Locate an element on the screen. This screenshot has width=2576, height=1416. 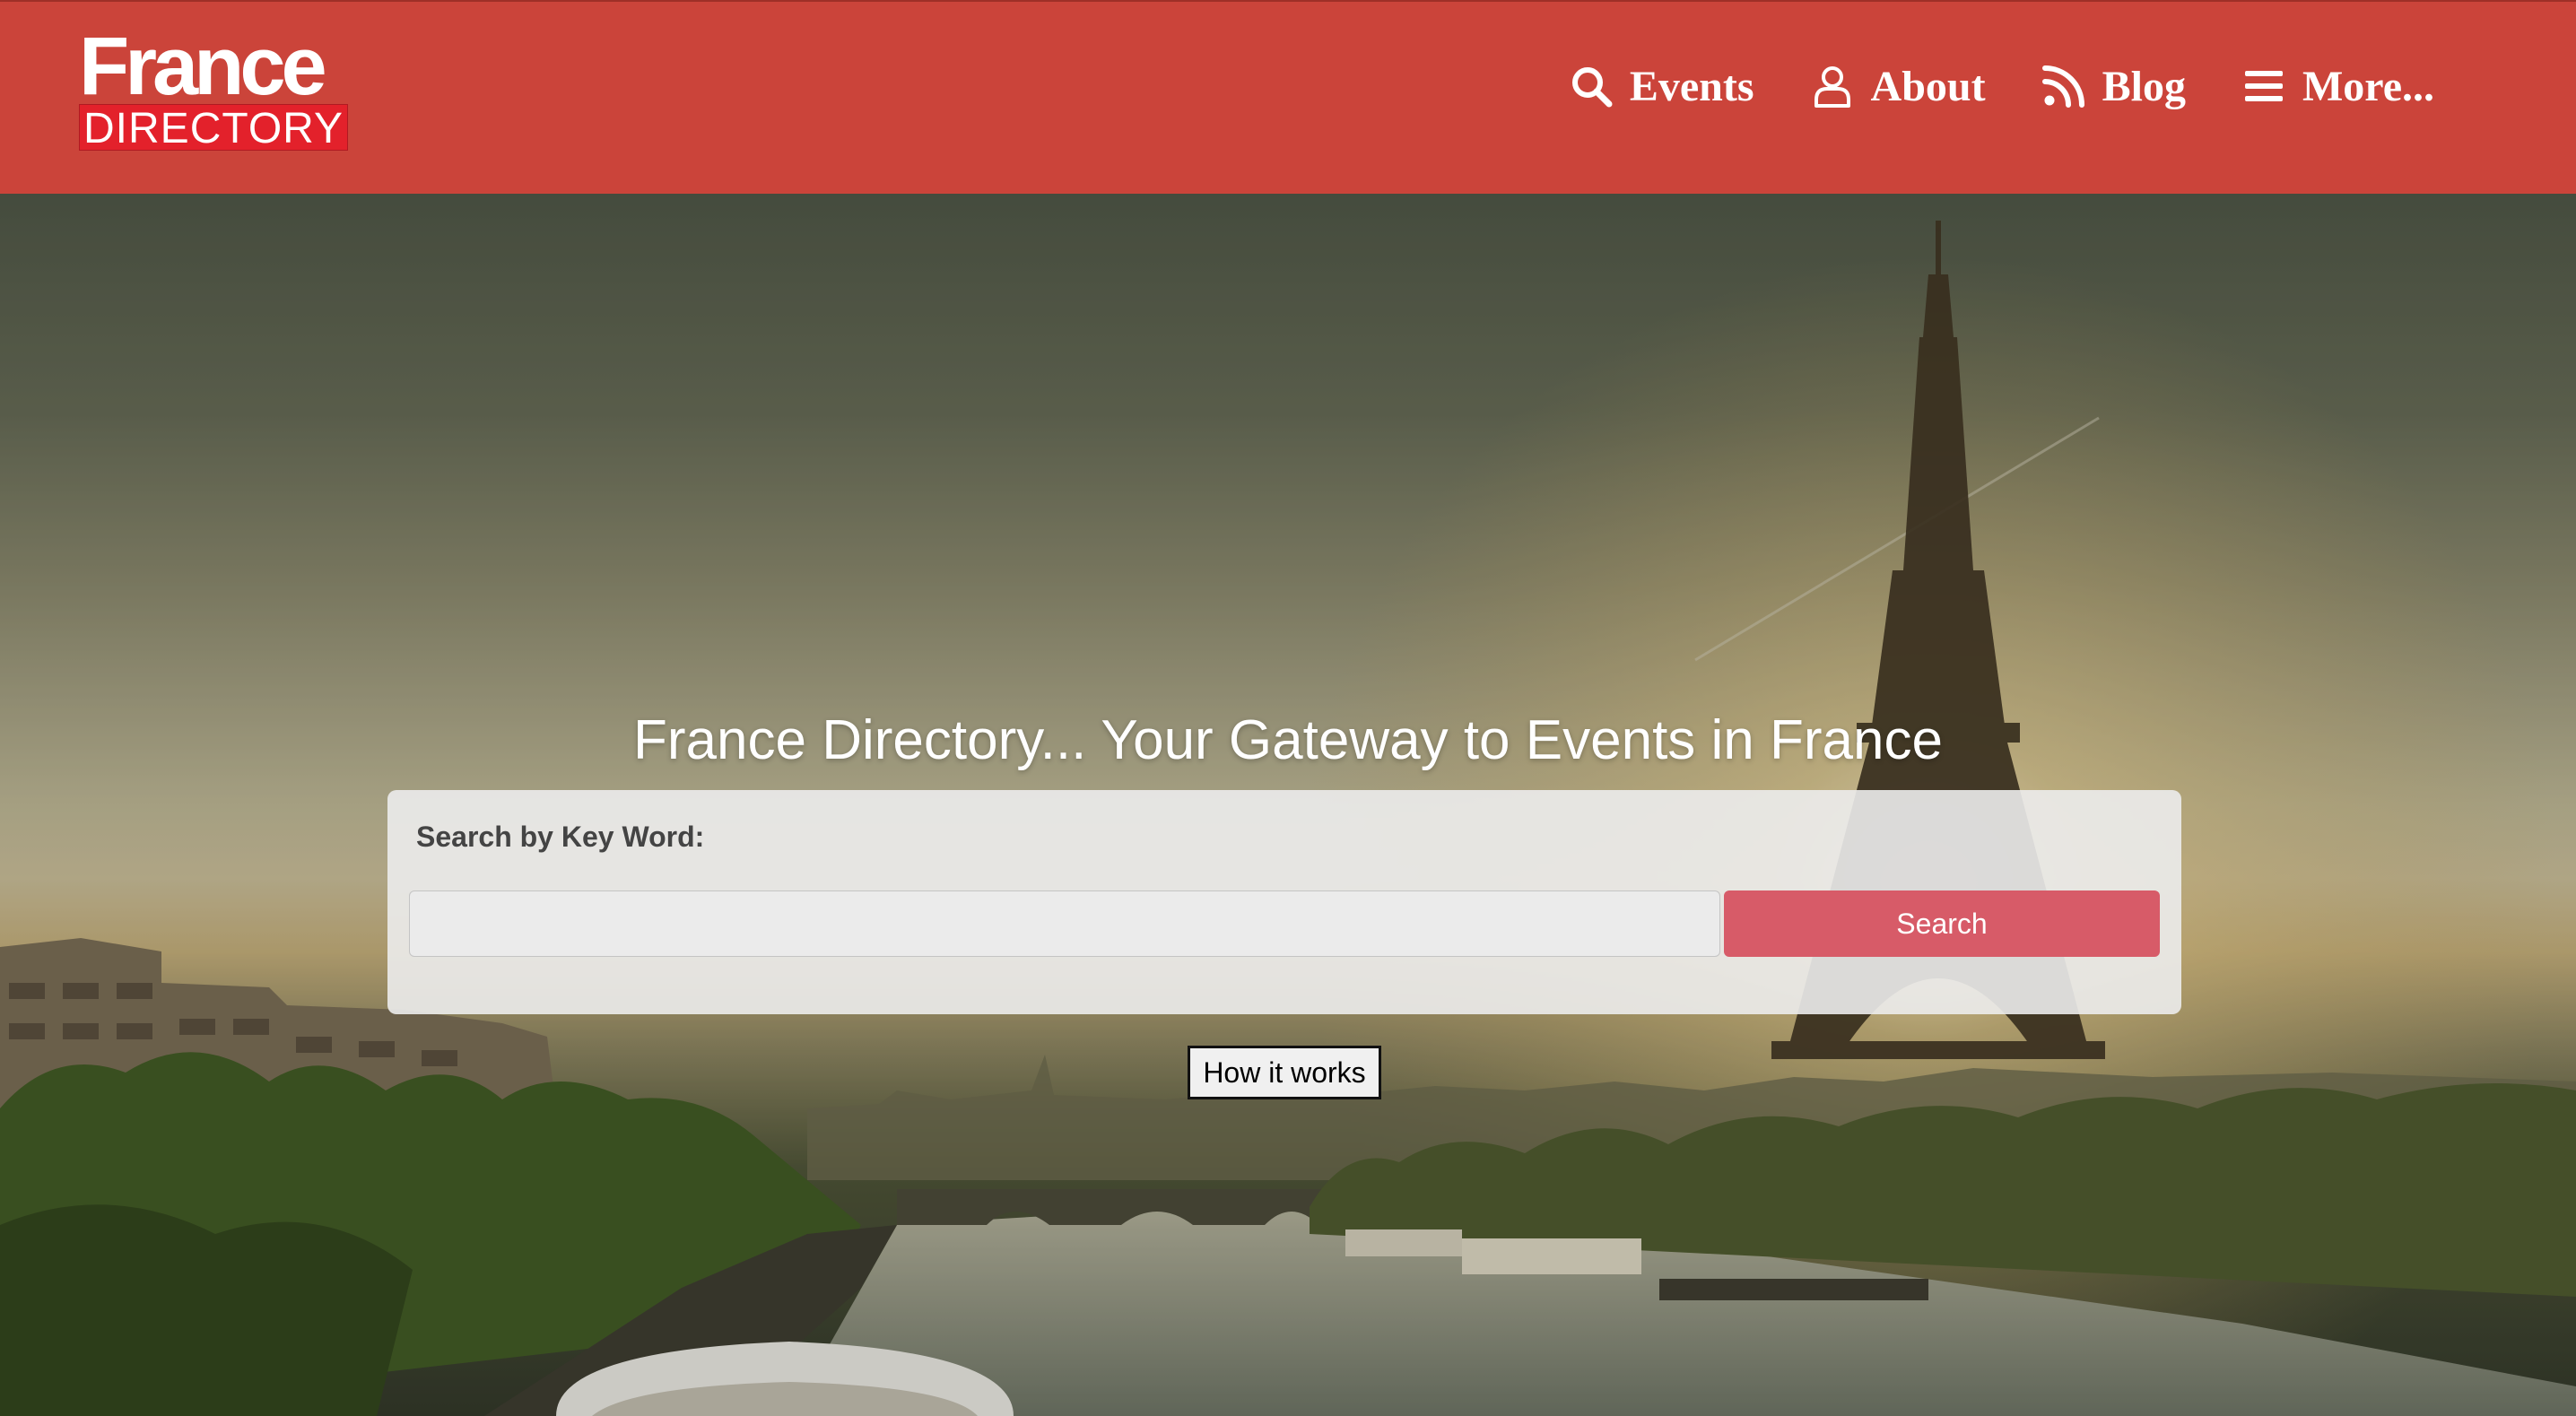
nav-events: Events is located at coordinates (1661, 86).